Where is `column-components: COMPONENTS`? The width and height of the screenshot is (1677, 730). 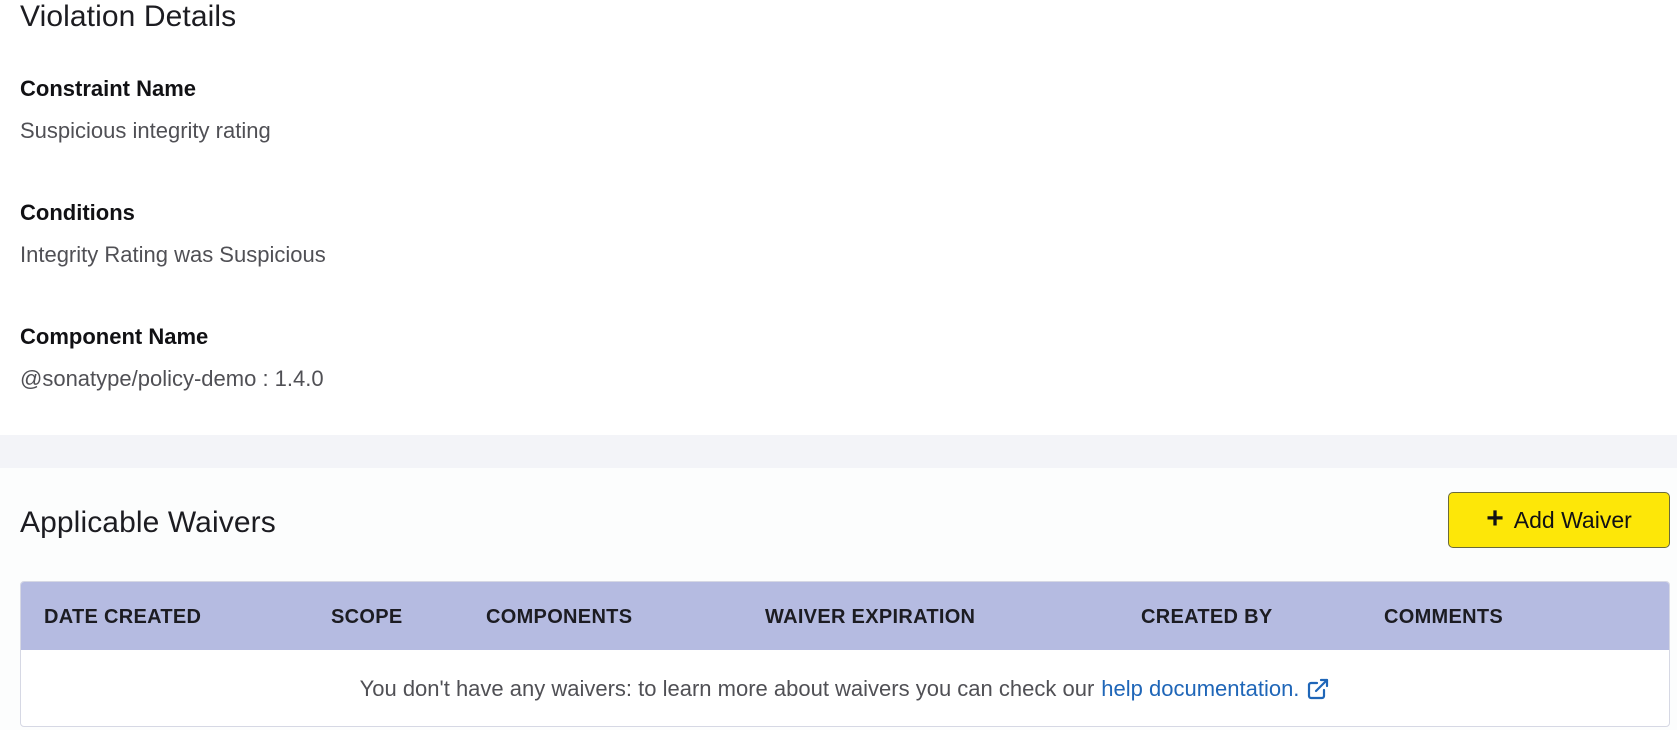 column-components: COMPONENTS is located at coordinates (559, 617).